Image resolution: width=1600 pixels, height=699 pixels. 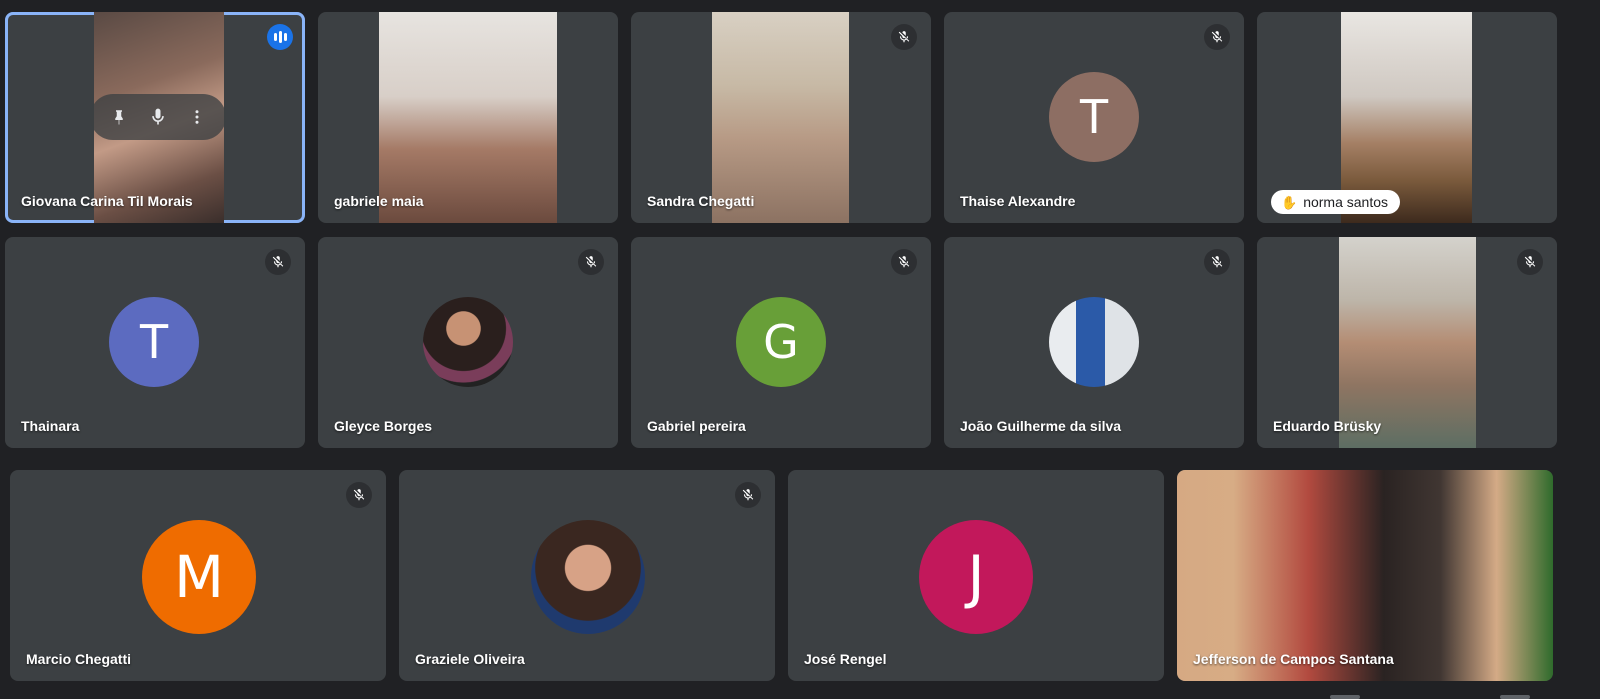 I want to click on participant-tile: Graziele Oliveira, so click(x=587, y=575).